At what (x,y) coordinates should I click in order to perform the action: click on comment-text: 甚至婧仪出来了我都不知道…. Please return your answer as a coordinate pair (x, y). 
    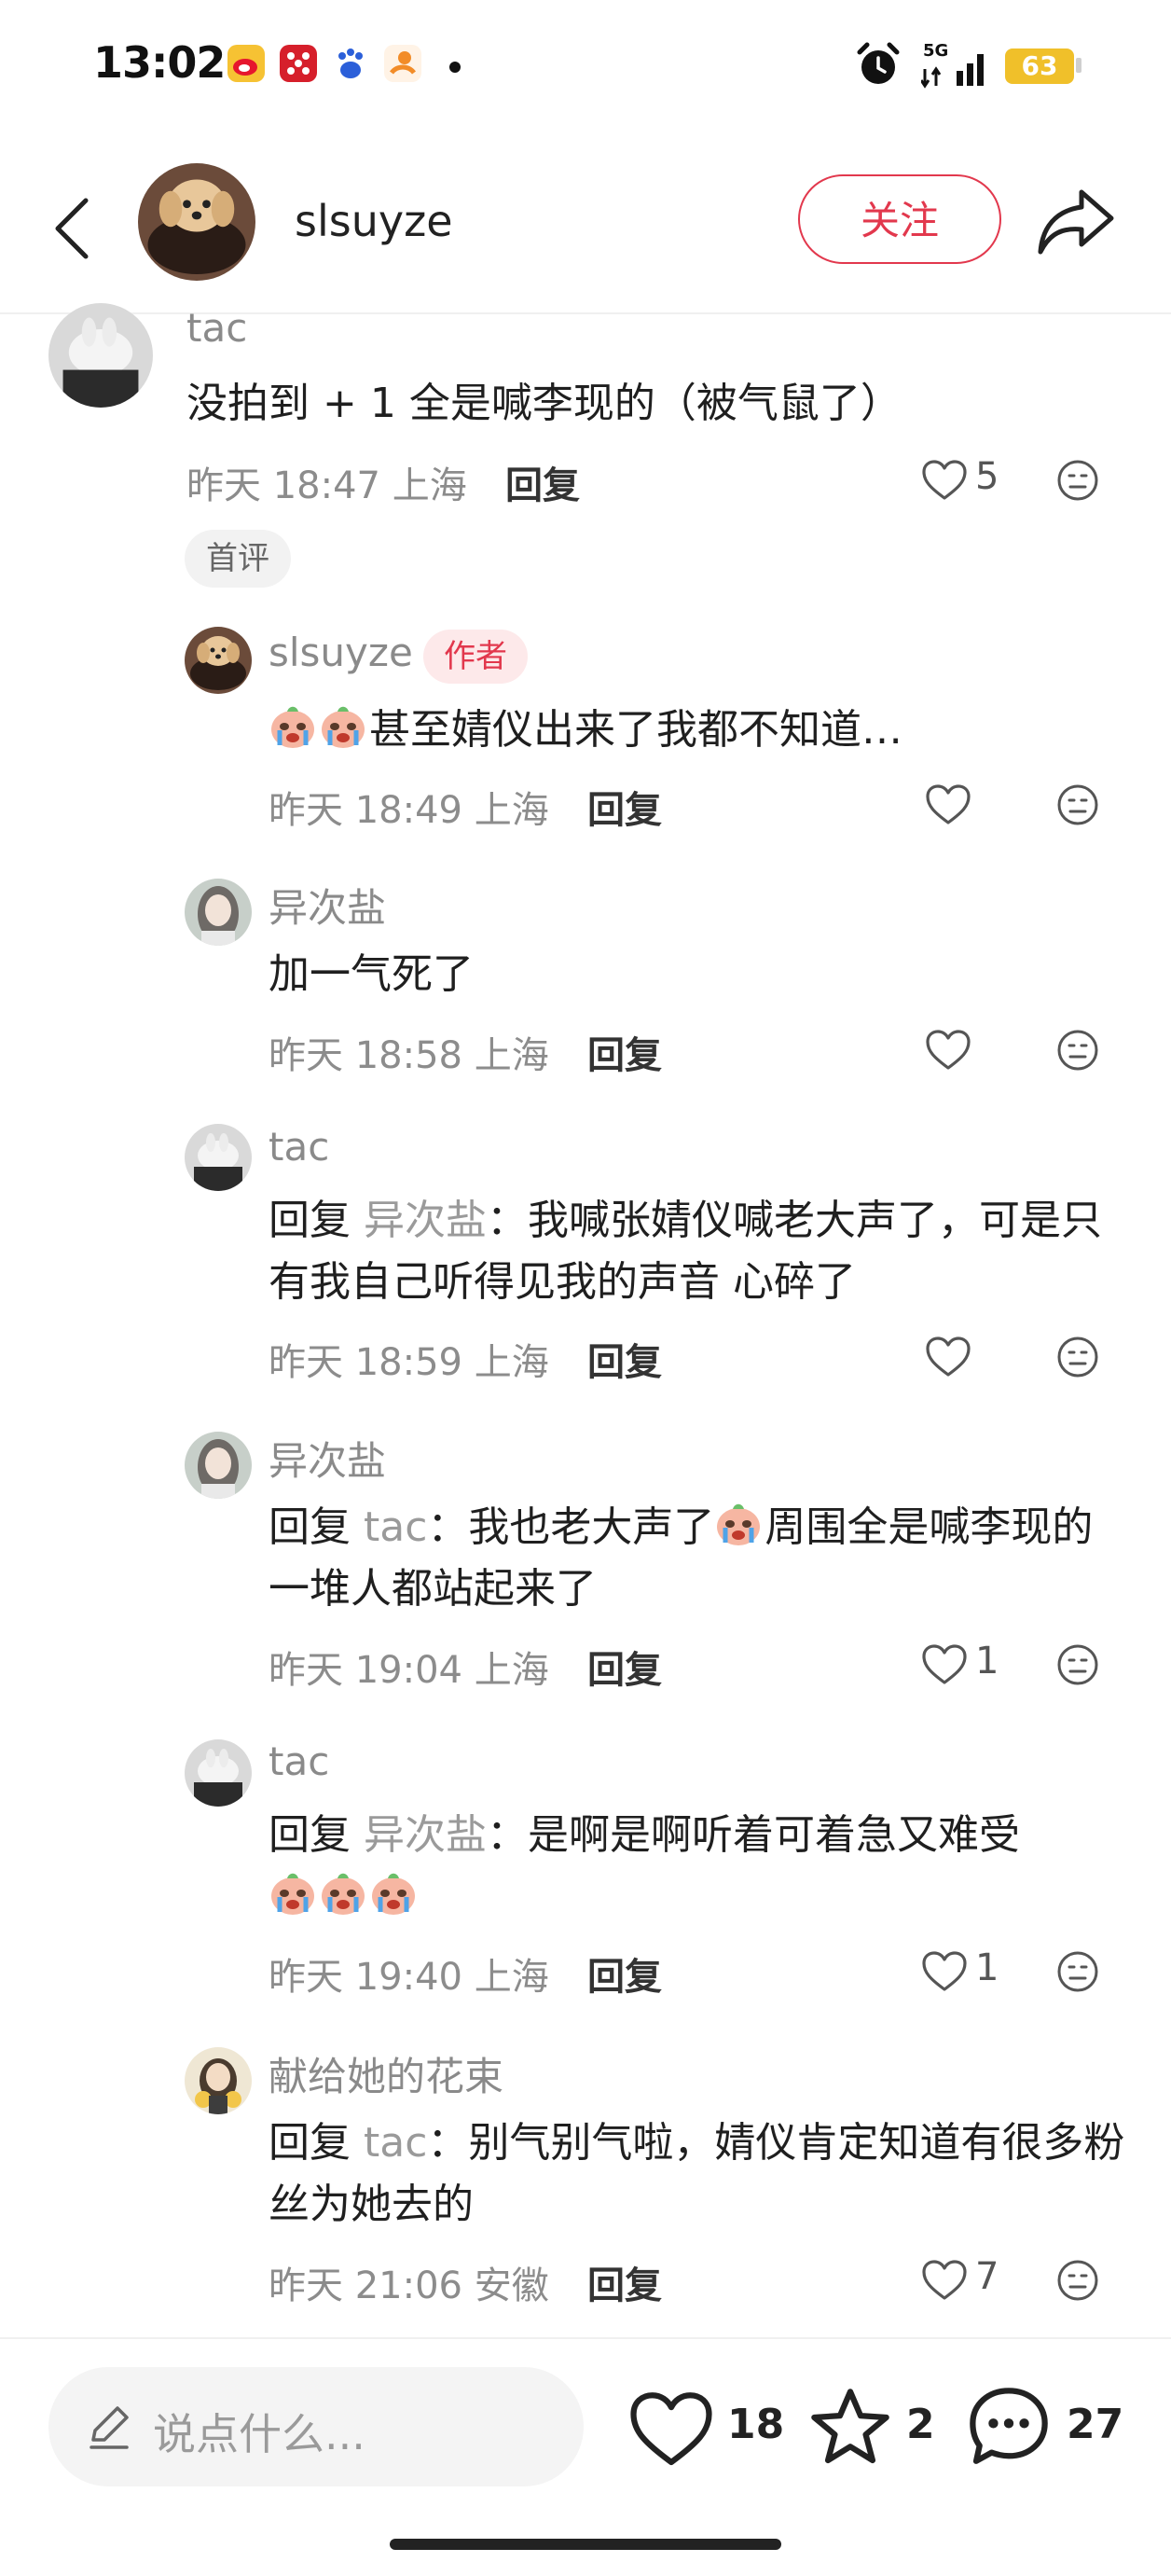
    Looking at the image, I should click on (697, 730).